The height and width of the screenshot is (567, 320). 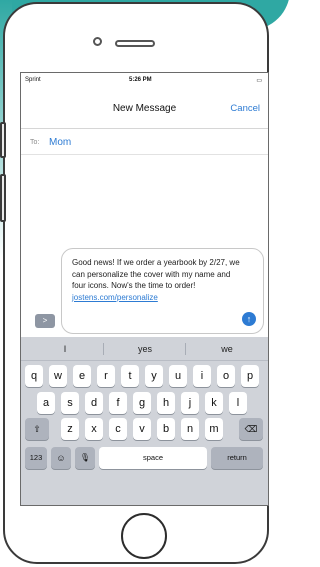 What do you see at coordinates (115, 297) in the screenshot?
I see `message-link: jostens.com/personalize` at bounding box center [115, 297].